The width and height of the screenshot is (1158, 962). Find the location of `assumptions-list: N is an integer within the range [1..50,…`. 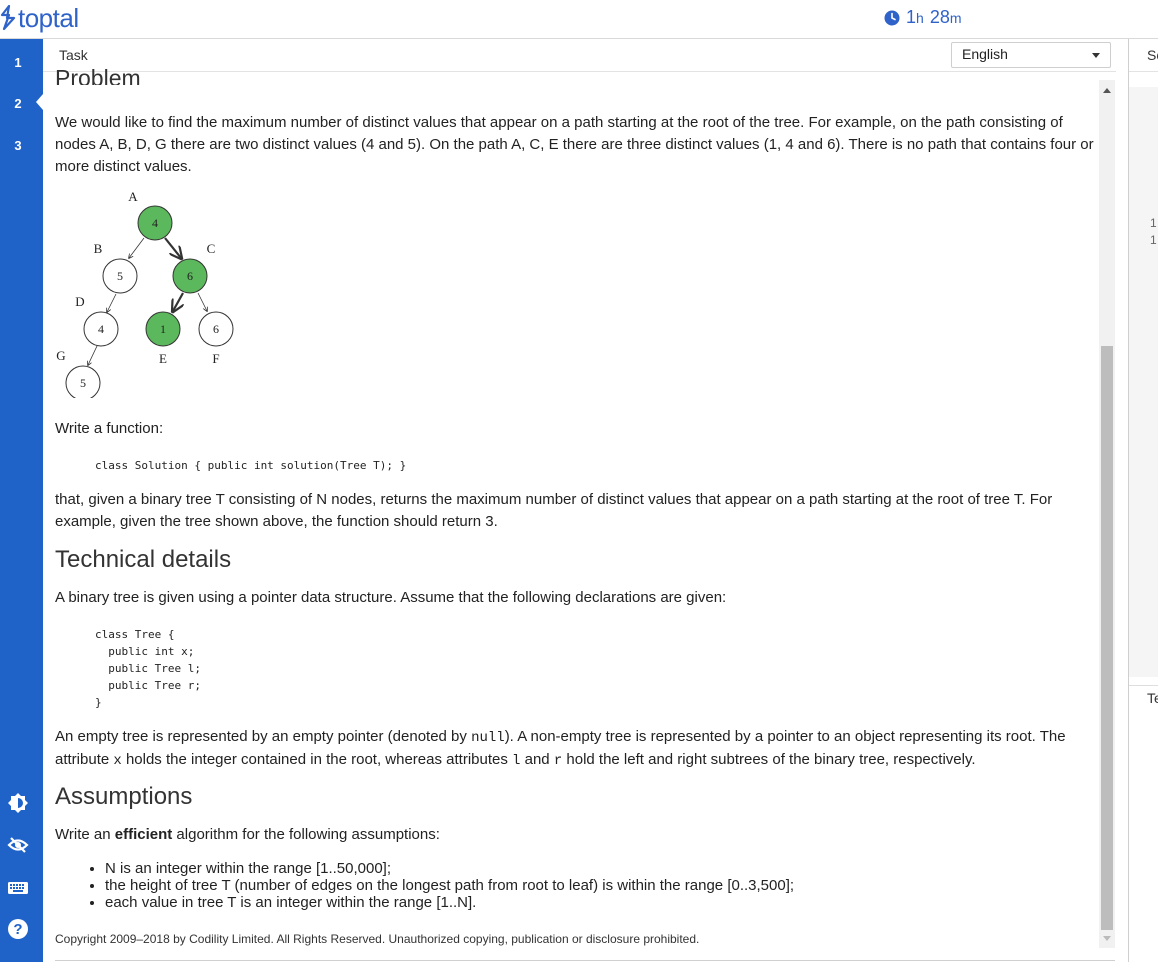

assumptions-list: N is an integer within the range [1..50,… is located at coordinates (424, 885).